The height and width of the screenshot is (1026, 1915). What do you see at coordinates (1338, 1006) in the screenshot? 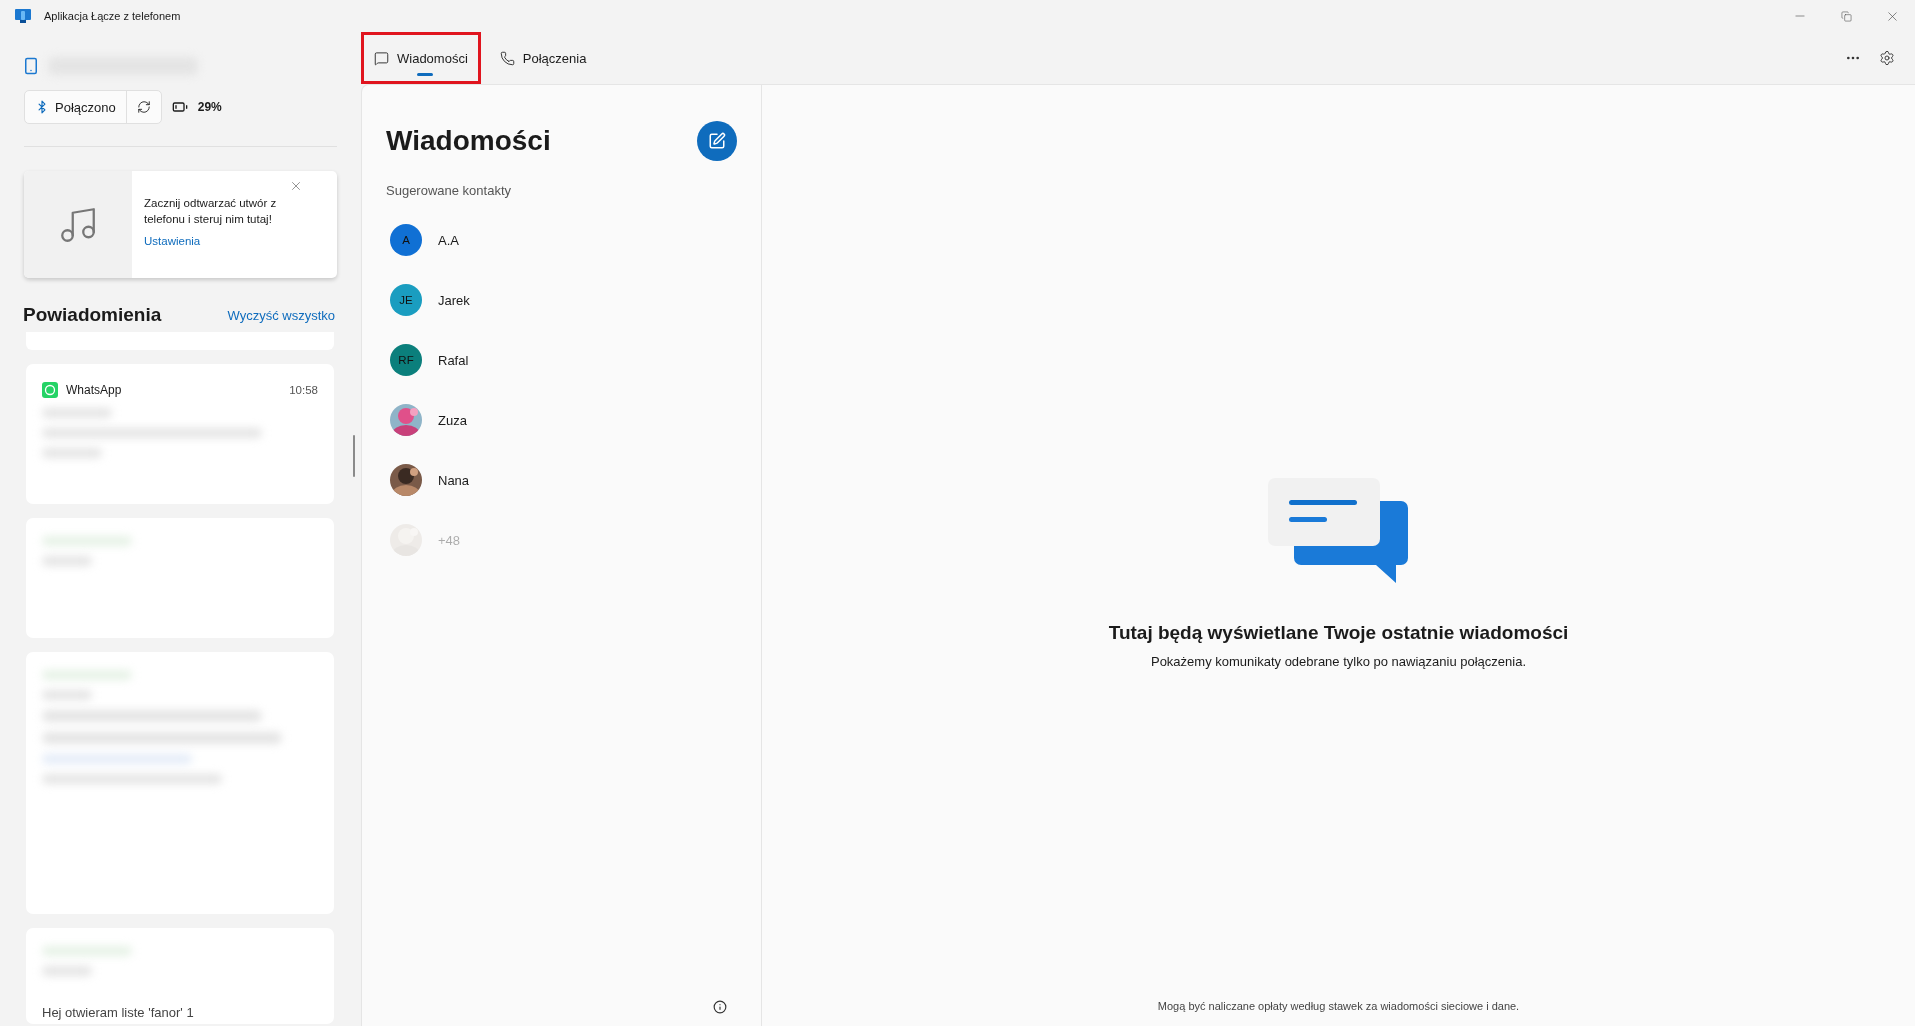
I see `charges-note: Mogą być naliczane opłaty według stawek za wiadomości sieciowe i dane.` at bounding box center [1338, 1006].